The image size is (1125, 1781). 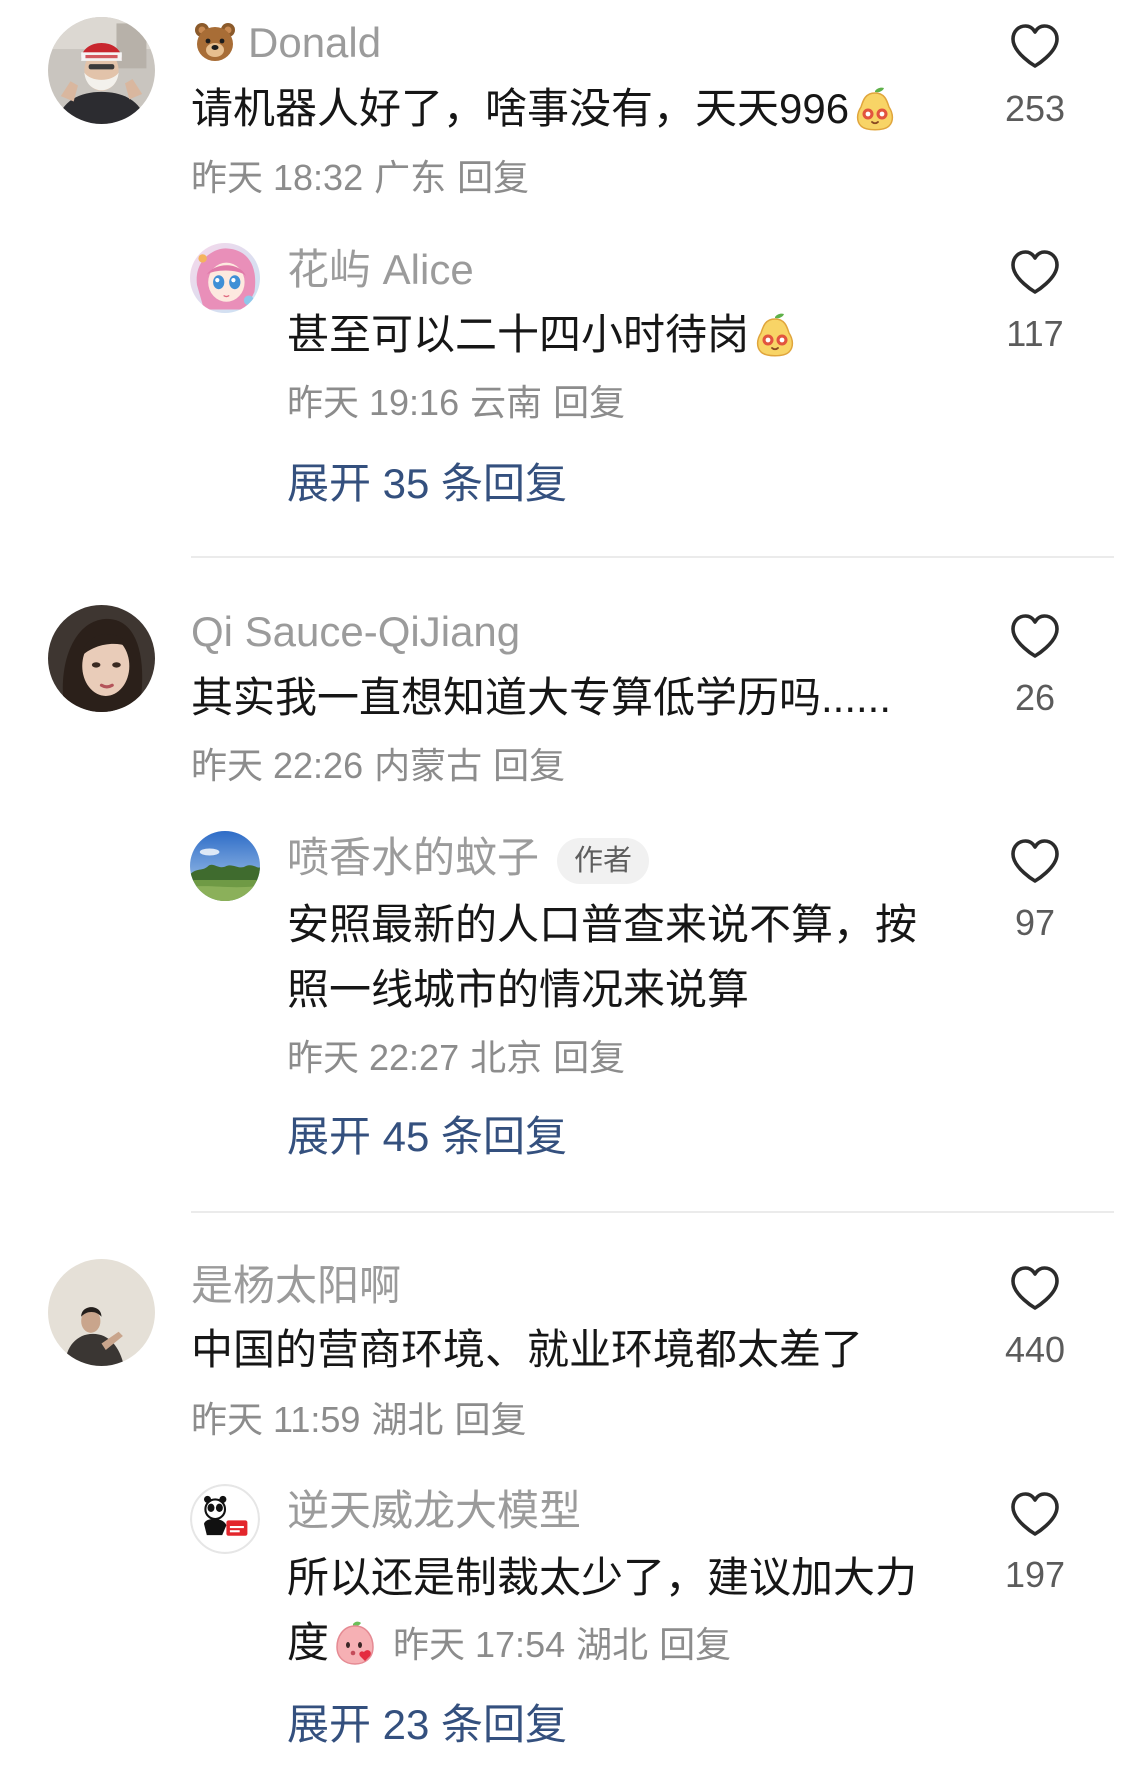 I want to click on reply-location: 北京, so click(x=506, y=1057).